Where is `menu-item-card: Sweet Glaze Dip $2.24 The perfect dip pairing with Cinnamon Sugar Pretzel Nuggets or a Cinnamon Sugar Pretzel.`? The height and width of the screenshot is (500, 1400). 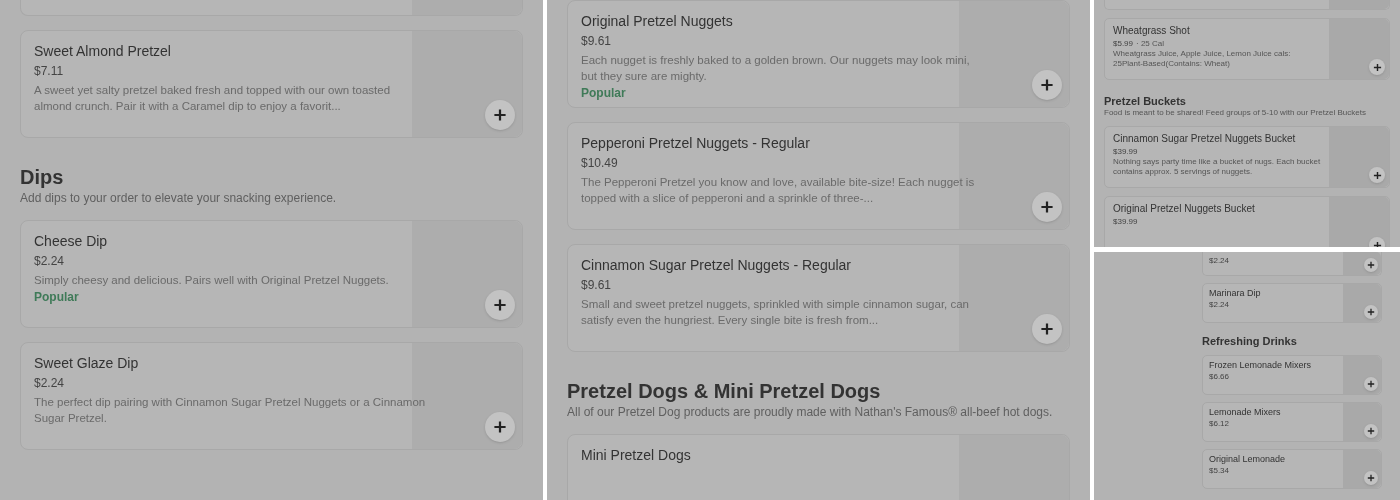
menu-item-card: Sweet Glaze Dip $2.24 The perfect dip pairing with Cinnamon Sugar Pretzel Nuggets or a Cinnamon Sugar Pretzel. is located at coordinates (271, 396).